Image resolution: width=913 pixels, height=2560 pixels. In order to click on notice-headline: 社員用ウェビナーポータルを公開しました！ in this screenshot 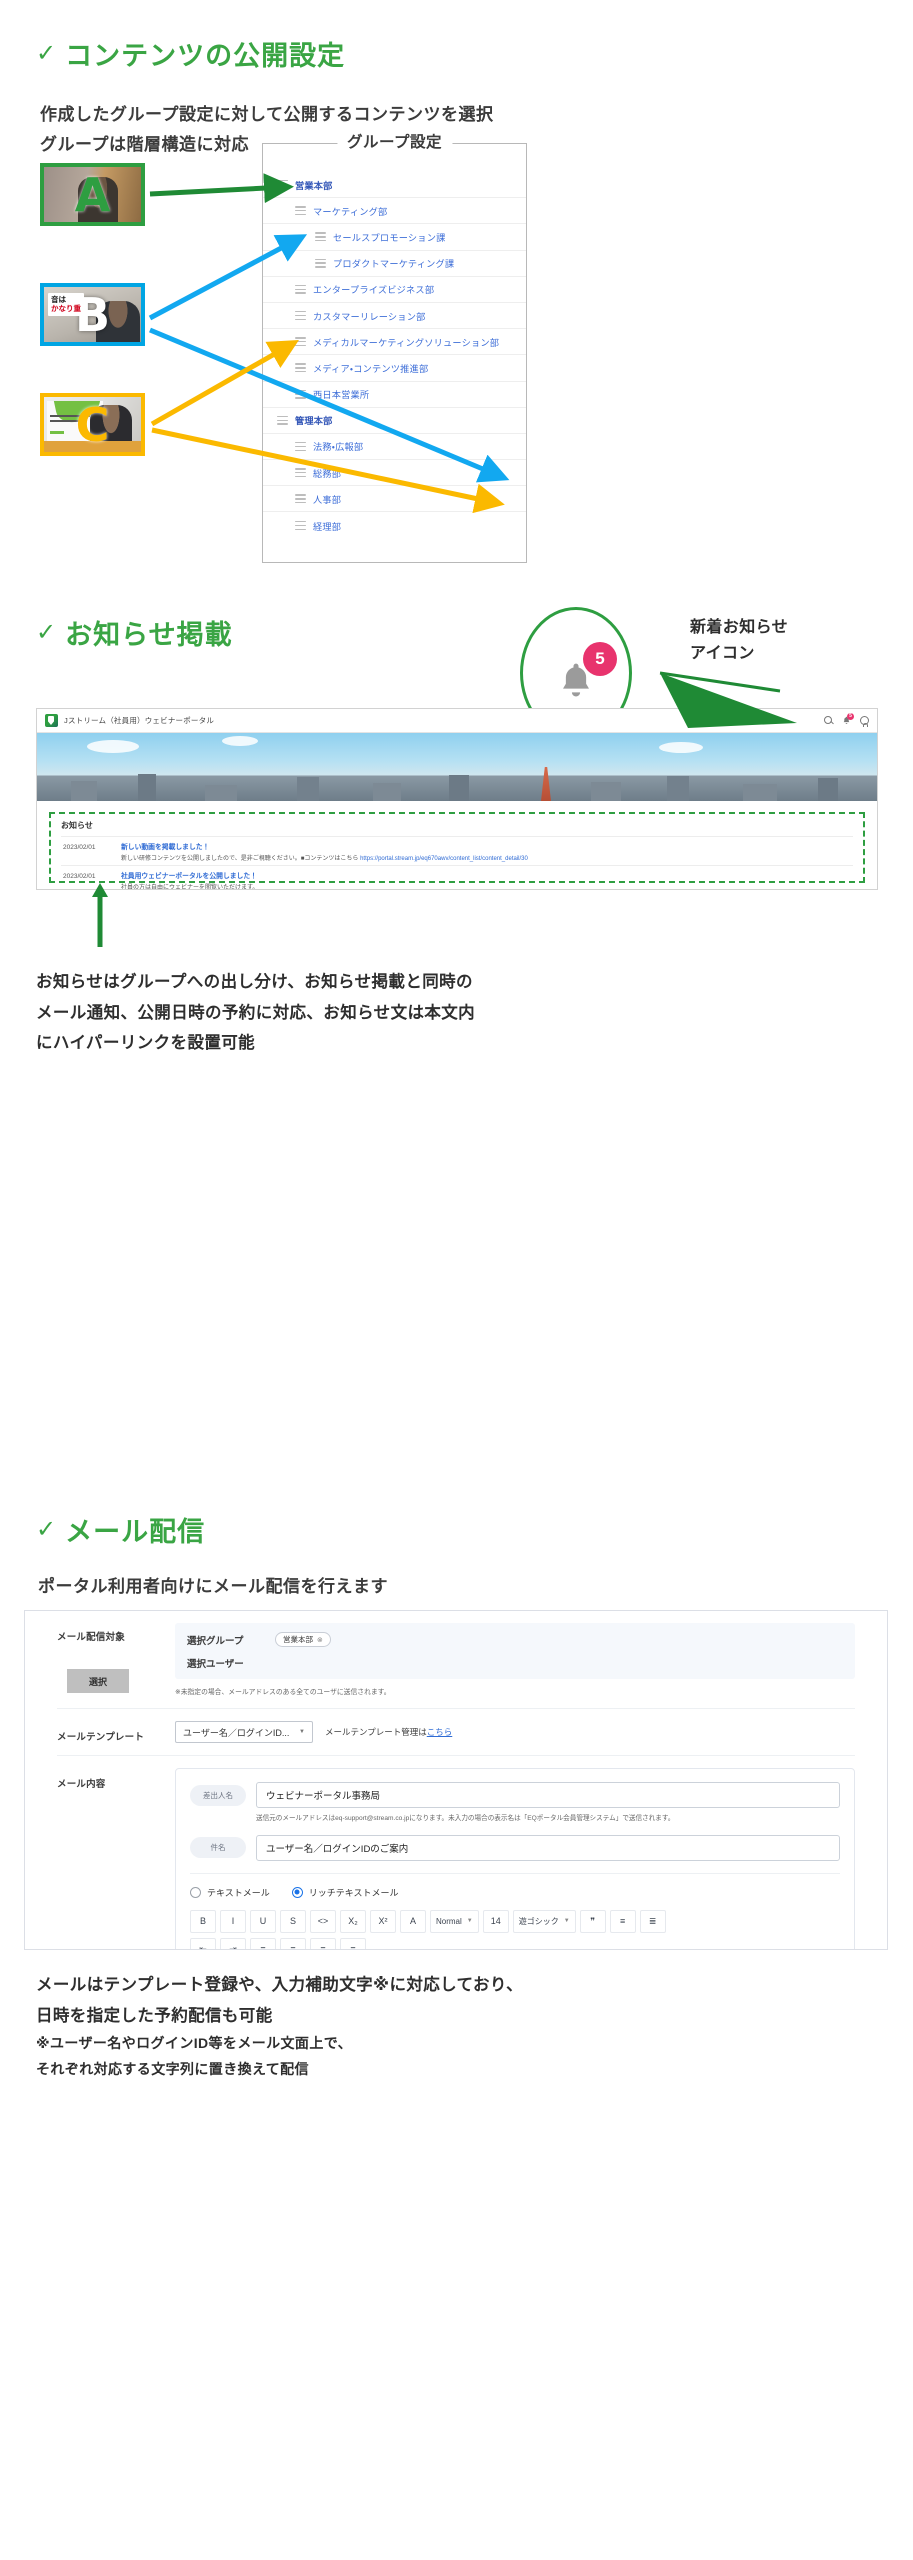, I will do `click(487, 875)`.